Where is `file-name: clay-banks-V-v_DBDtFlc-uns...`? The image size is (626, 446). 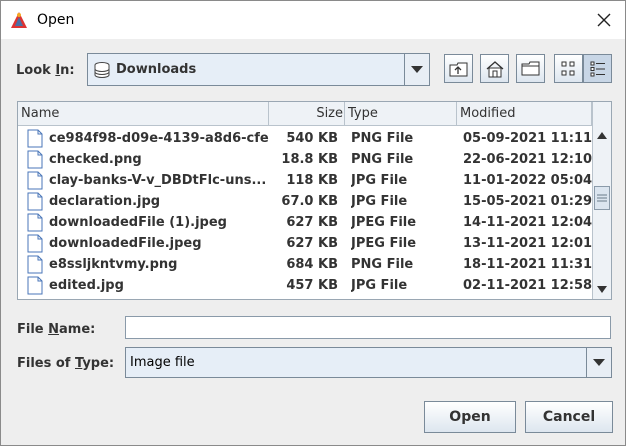
file-name: clay-banks-V-v_DBDtFlc-uns... is located at coordinates (158, 180).